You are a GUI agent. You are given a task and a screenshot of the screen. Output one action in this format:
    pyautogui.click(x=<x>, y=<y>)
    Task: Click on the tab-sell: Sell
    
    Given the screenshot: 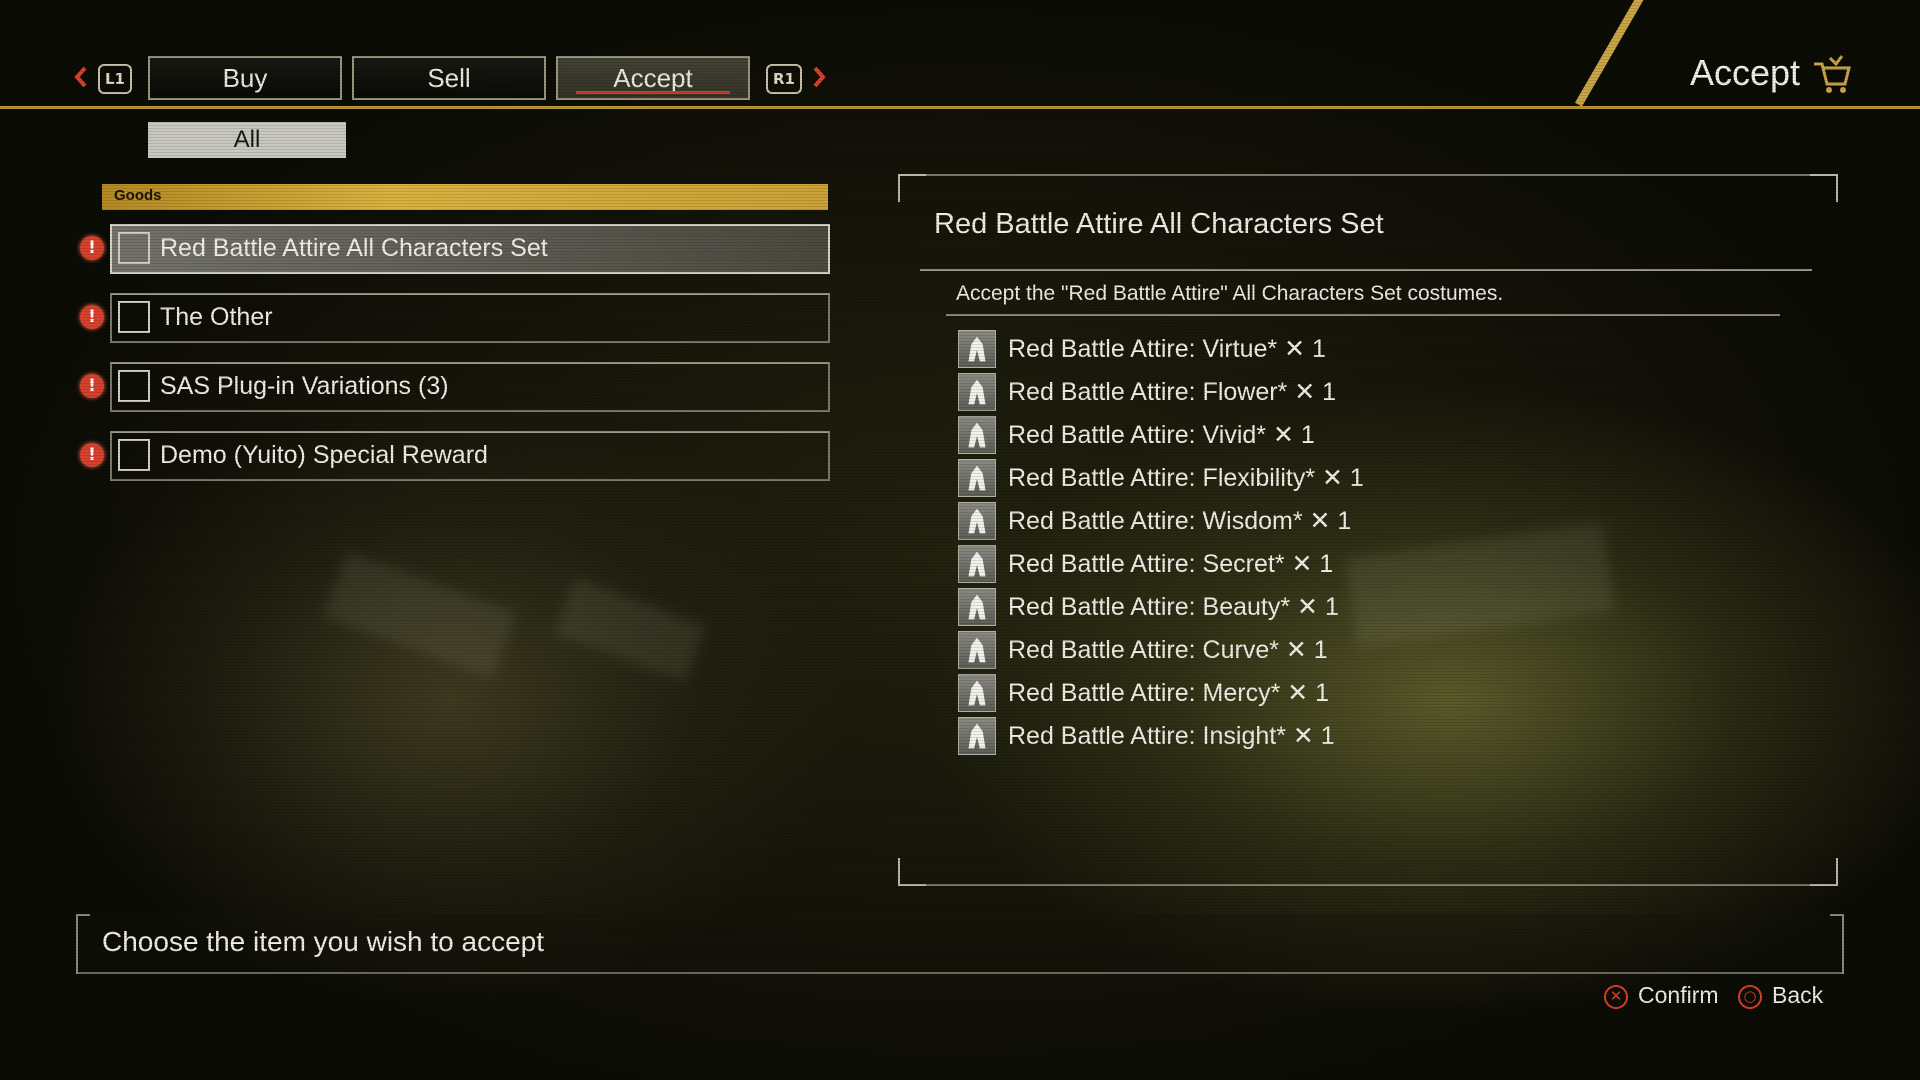 What is the action you would take?
    pyautogui.click(x=449, y=78)
    